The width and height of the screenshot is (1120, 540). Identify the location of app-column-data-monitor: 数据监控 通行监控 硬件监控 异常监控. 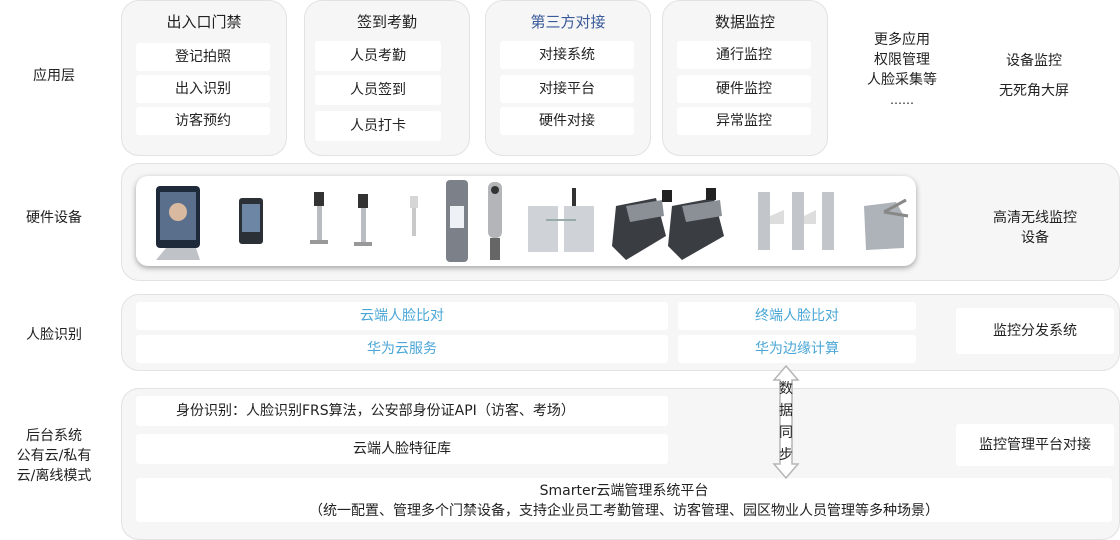
(745, 78).